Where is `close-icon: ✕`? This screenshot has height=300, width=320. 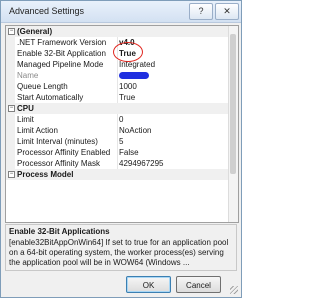 close-icon: ✕ is located at coordinates (227, 11).